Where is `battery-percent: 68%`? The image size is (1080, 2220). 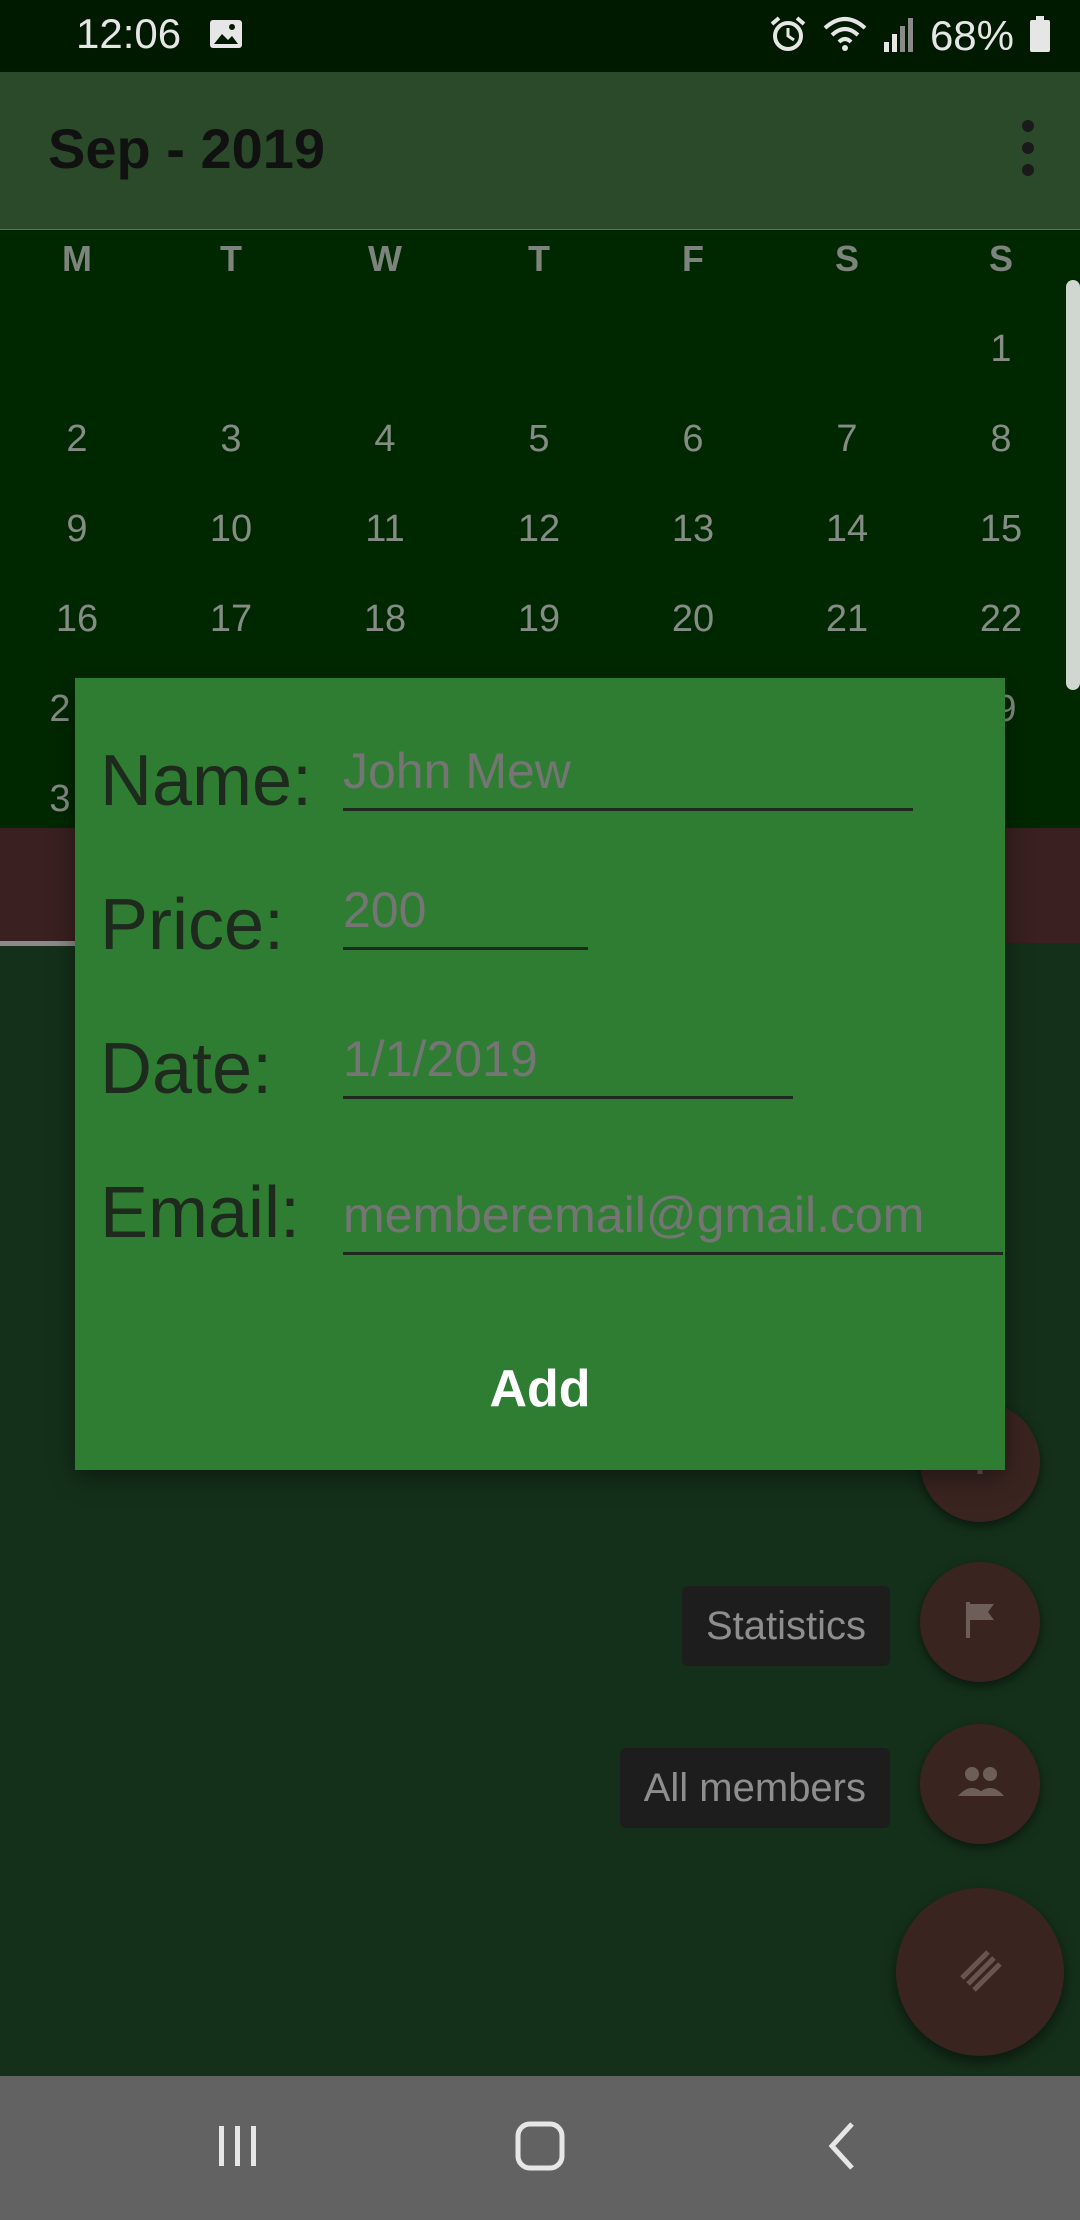
battery-percent: 68% is located at coordinates (971, 35).